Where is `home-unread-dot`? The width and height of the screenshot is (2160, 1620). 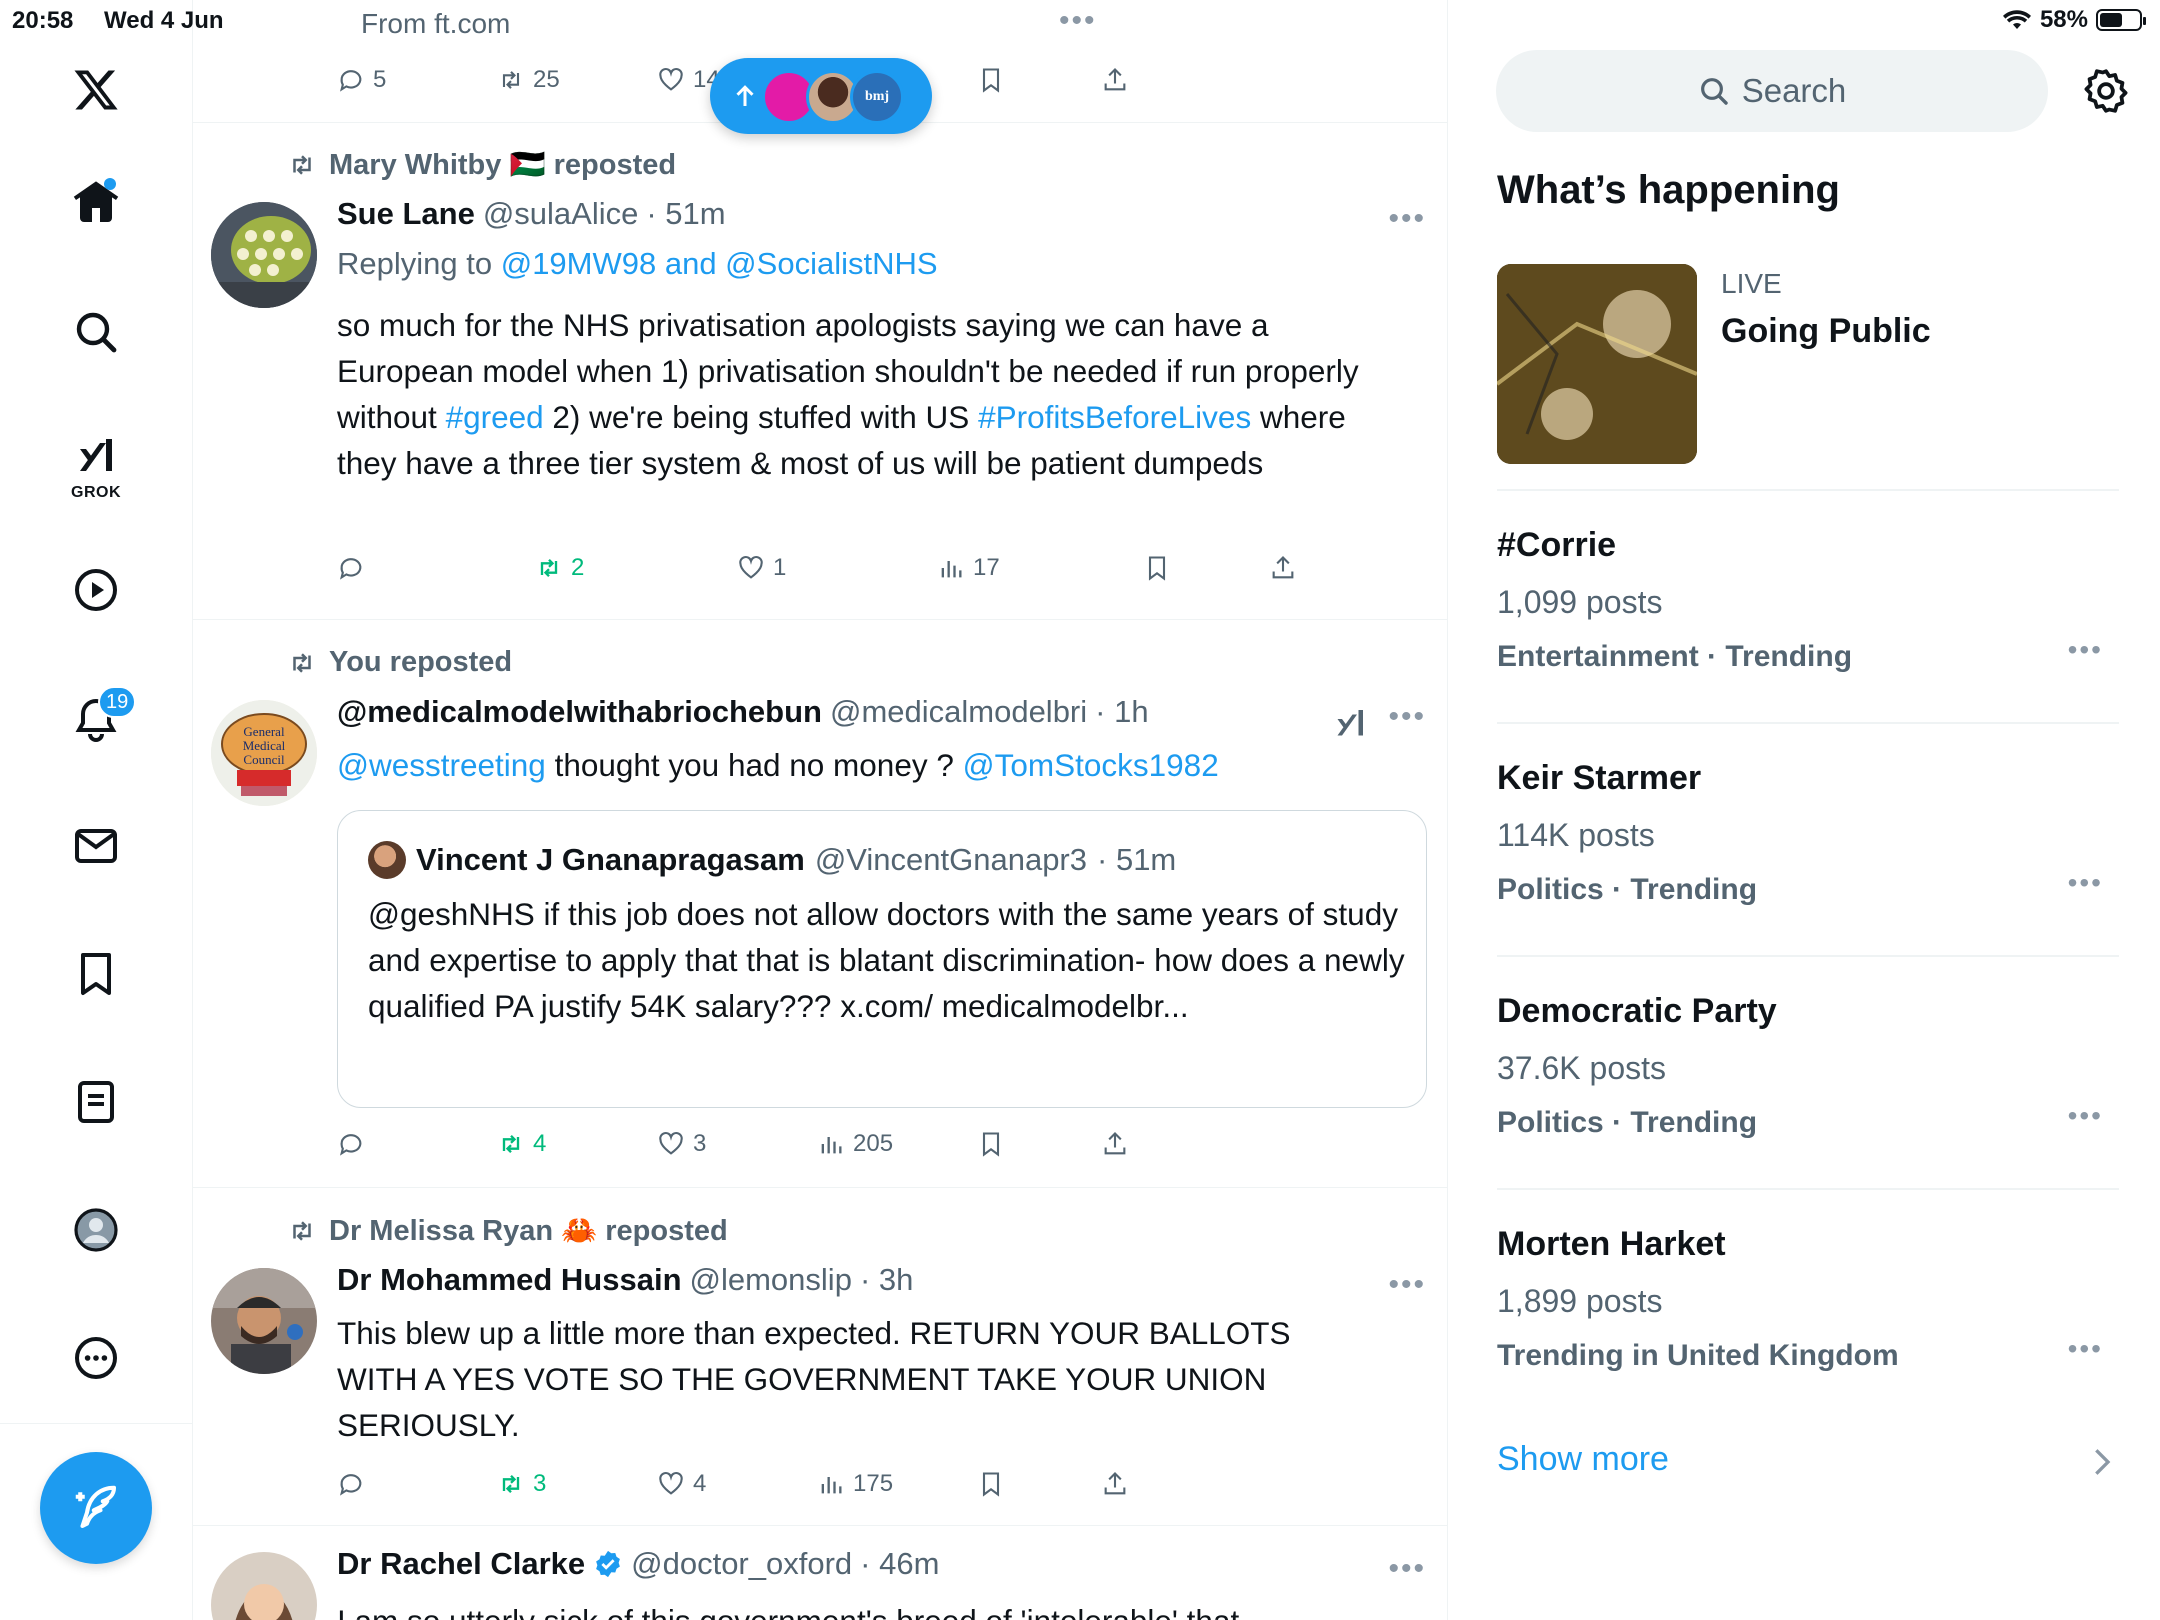
home-unread-dot is located at coordinates (110, 184).